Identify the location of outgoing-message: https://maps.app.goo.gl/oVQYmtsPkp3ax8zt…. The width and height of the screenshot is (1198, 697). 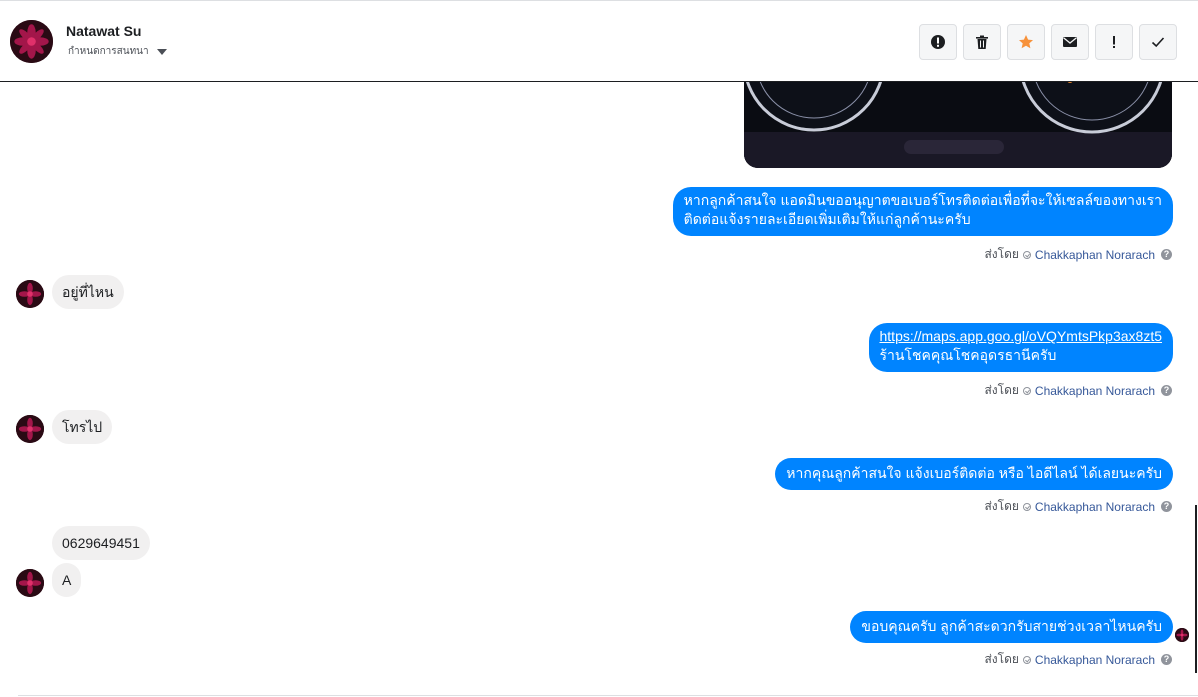
(1020, 347).